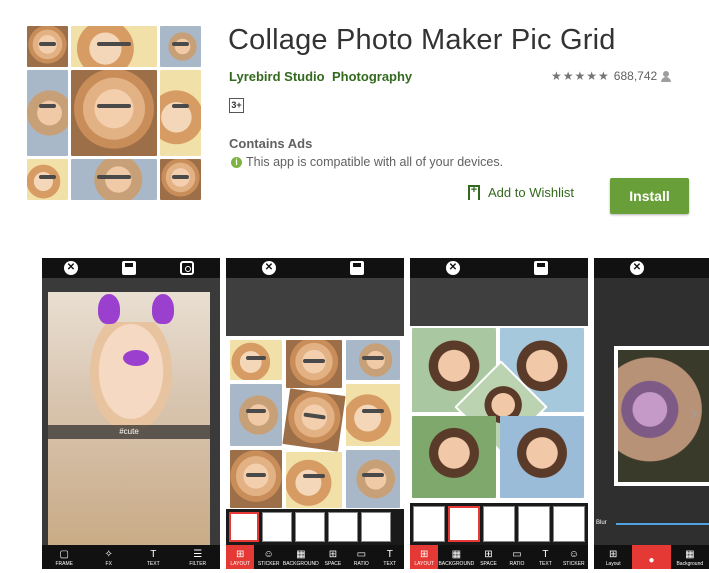  What do you see at coordinates (699, 413) in the screenshot?
I see `chevron-right-icon: ›` at bounding box center [699, 413].